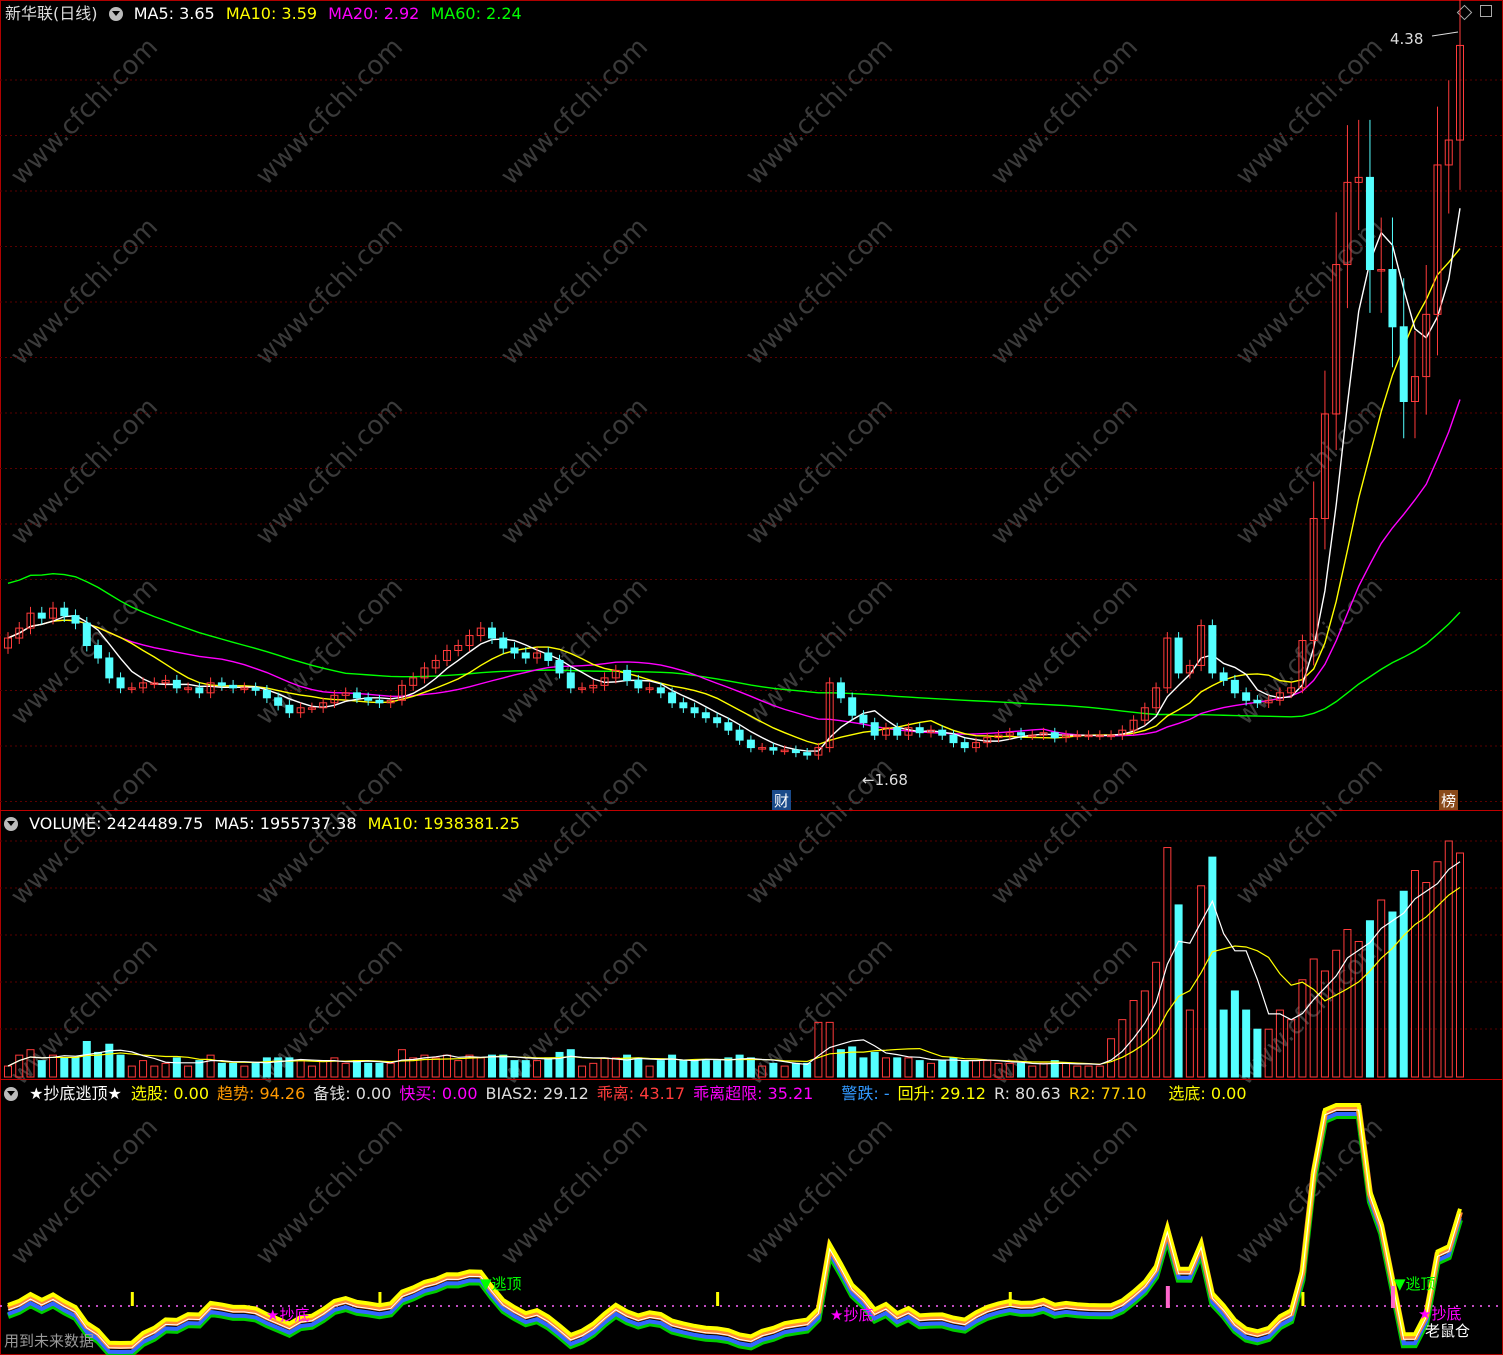 The image size is (1503, 1355). Describe the element at coordinates (1303, 1299) in the screenshot. I see `signal-bar` at that location.